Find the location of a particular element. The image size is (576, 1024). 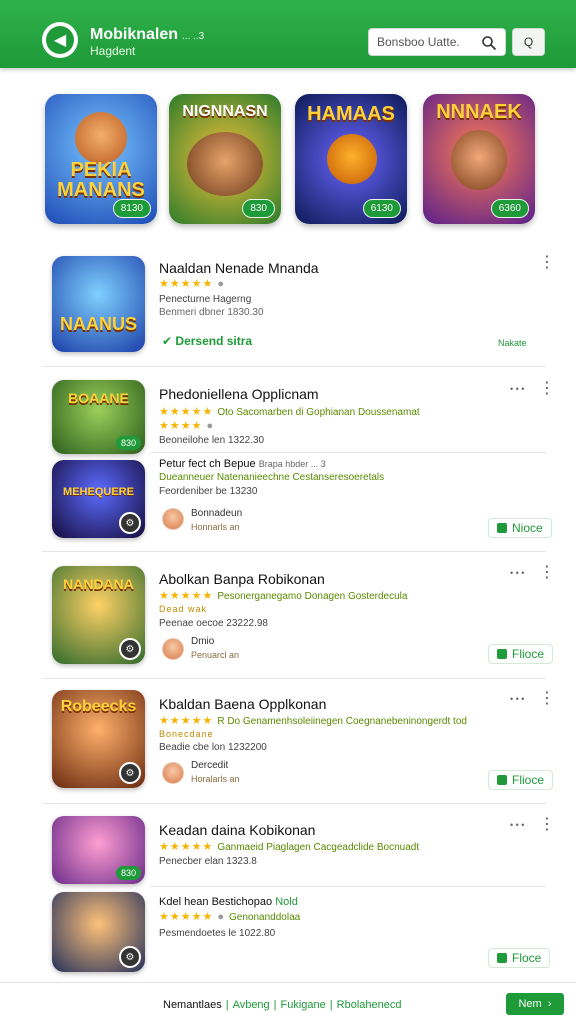

app-name: Kdel hean Bestichopao Nold is located at coordinates (228, 902).